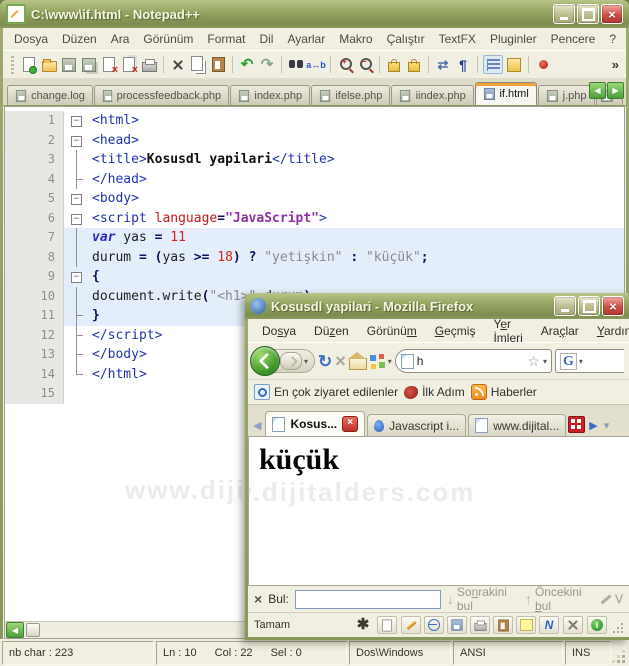 The height and width of the screenshot is (666, 629). What do you see at coordinates (33, 630) in the screenshot?
I see `scrollbar-thumb` at bounding box center [33, 630].